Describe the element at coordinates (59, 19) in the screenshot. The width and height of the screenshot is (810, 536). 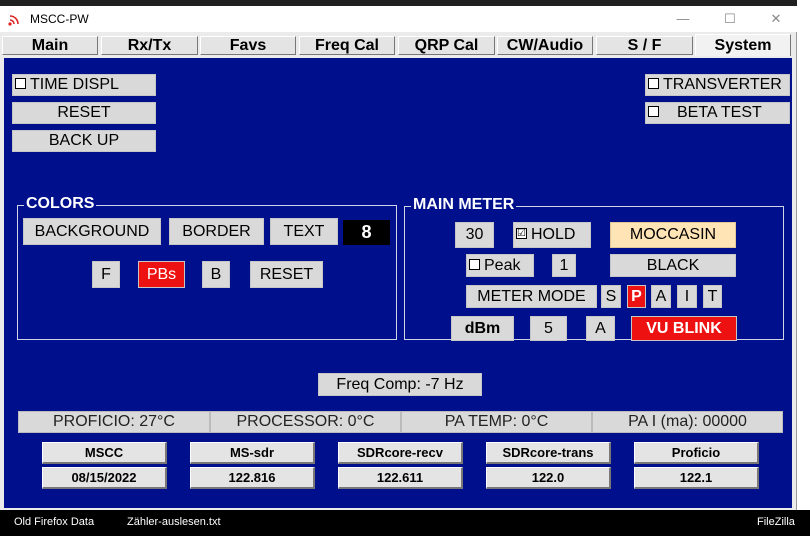
I see `window-title: MSCC-PW` at that location.